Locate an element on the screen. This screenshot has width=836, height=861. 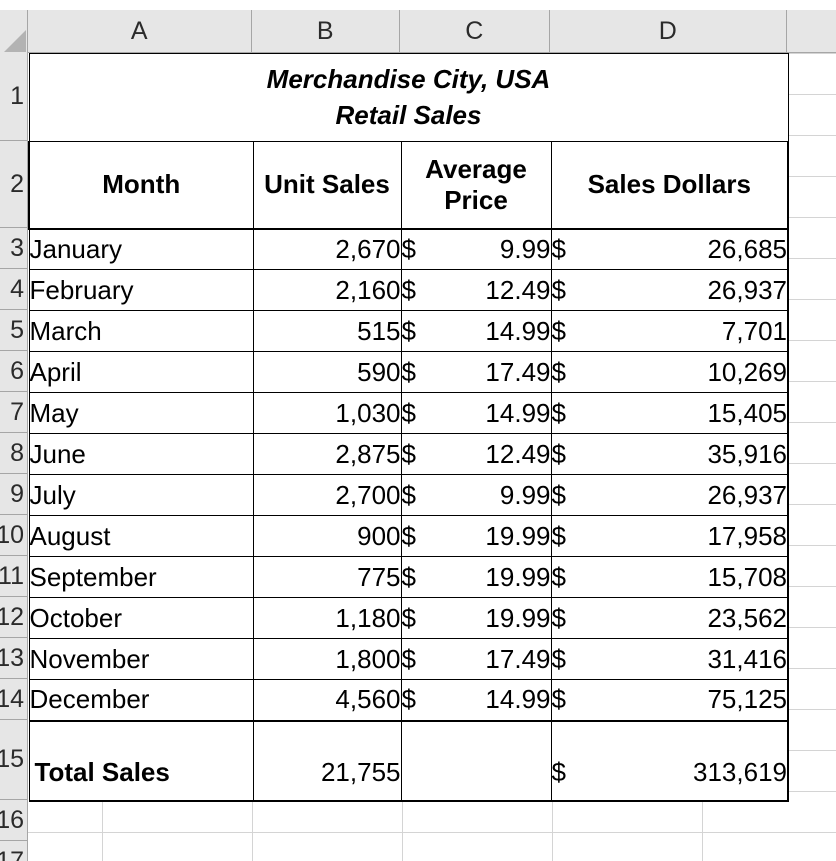
row-header-11: 11 is located at coordinates (14, 576).